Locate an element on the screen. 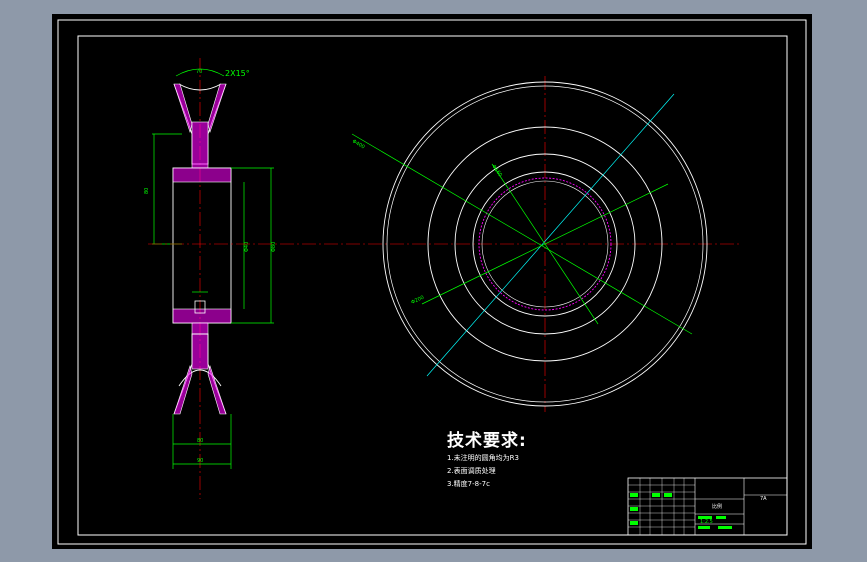 The width and height of the screenshot is (867, 562). title-block-ratio: 1:2.5 is located at coordinates (706, 522).